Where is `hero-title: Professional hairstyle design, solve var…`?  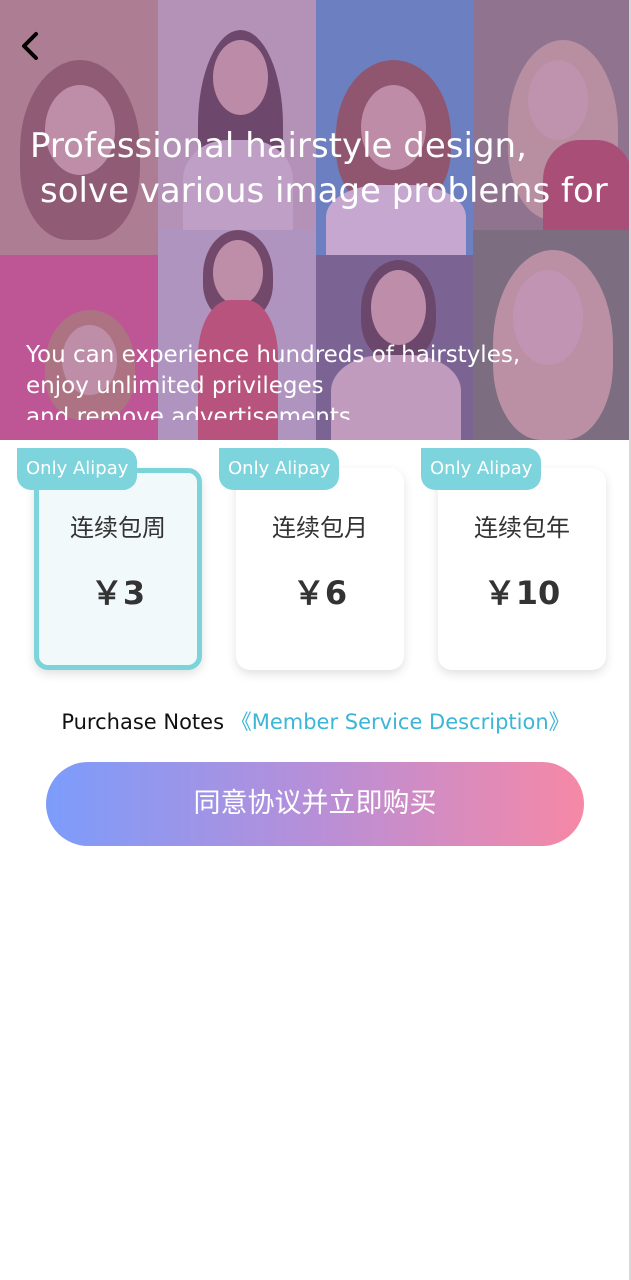 hero-title: Professional hairstyle design, solve var… is located at coordinates (330, 169).